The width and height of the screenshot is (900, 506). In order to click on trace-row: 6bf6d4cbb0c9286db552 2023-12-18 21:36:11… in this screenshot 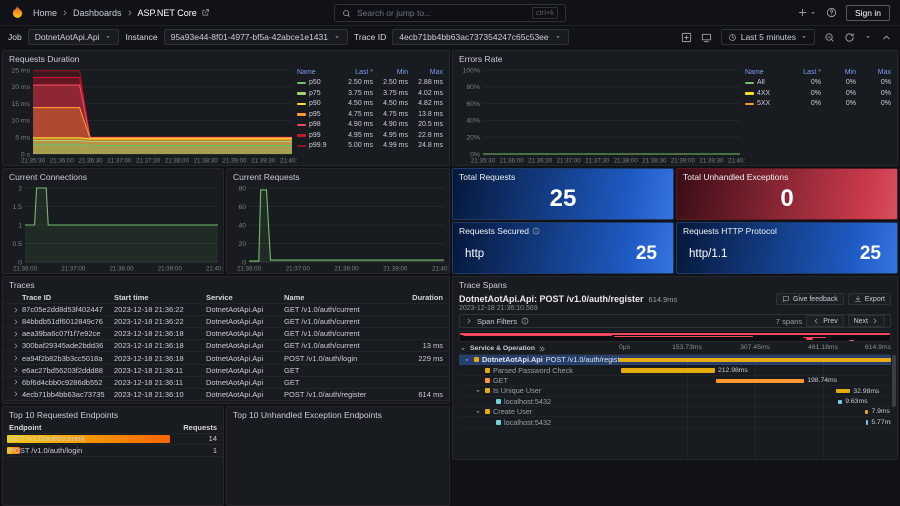, I will do `click(226, 383)`.